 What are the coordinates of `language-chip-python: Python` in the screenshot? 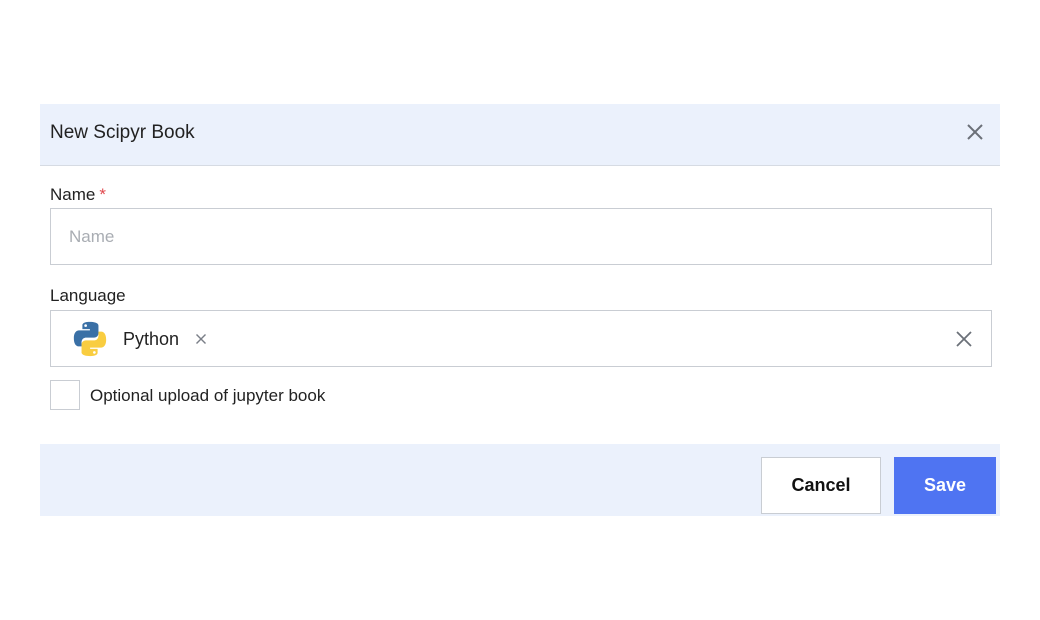 It's located at (139, 339).